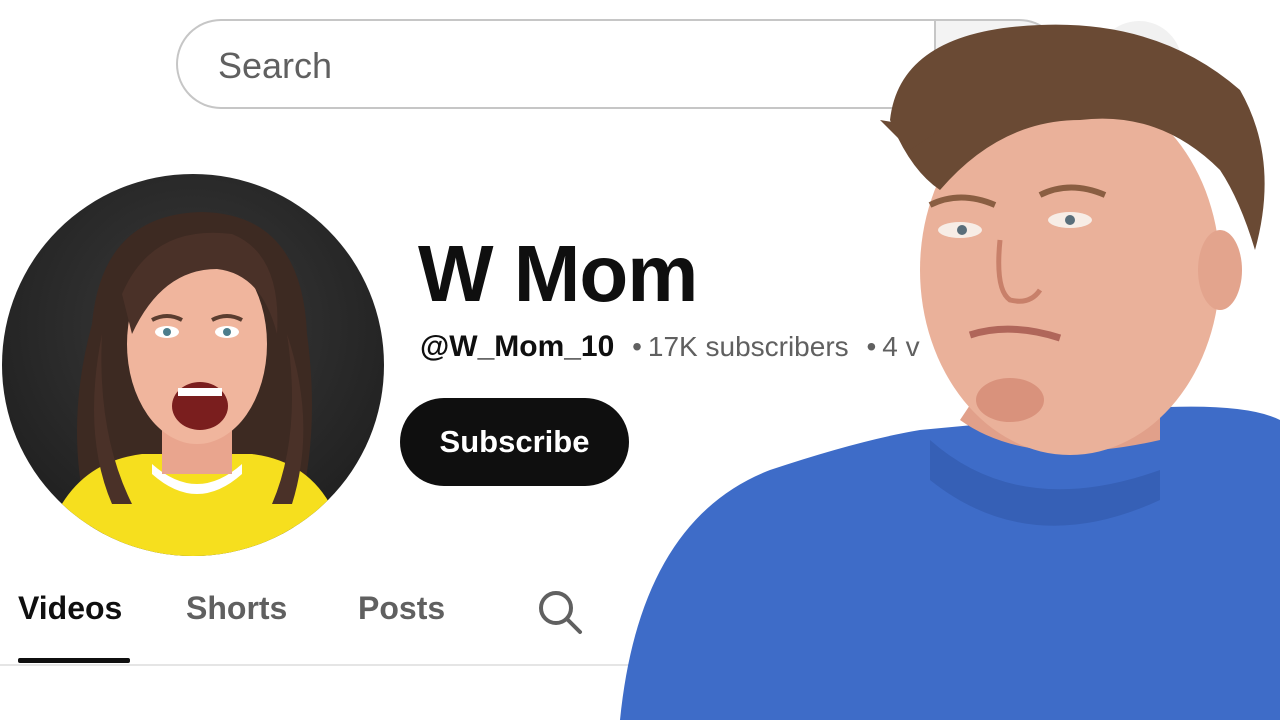 Image resolution: width=1280 pixels, height=720 pixels. Describe the element at coordinates (236, 608) in the screenshot. I see `tab-shorts: Shorts` at that location.